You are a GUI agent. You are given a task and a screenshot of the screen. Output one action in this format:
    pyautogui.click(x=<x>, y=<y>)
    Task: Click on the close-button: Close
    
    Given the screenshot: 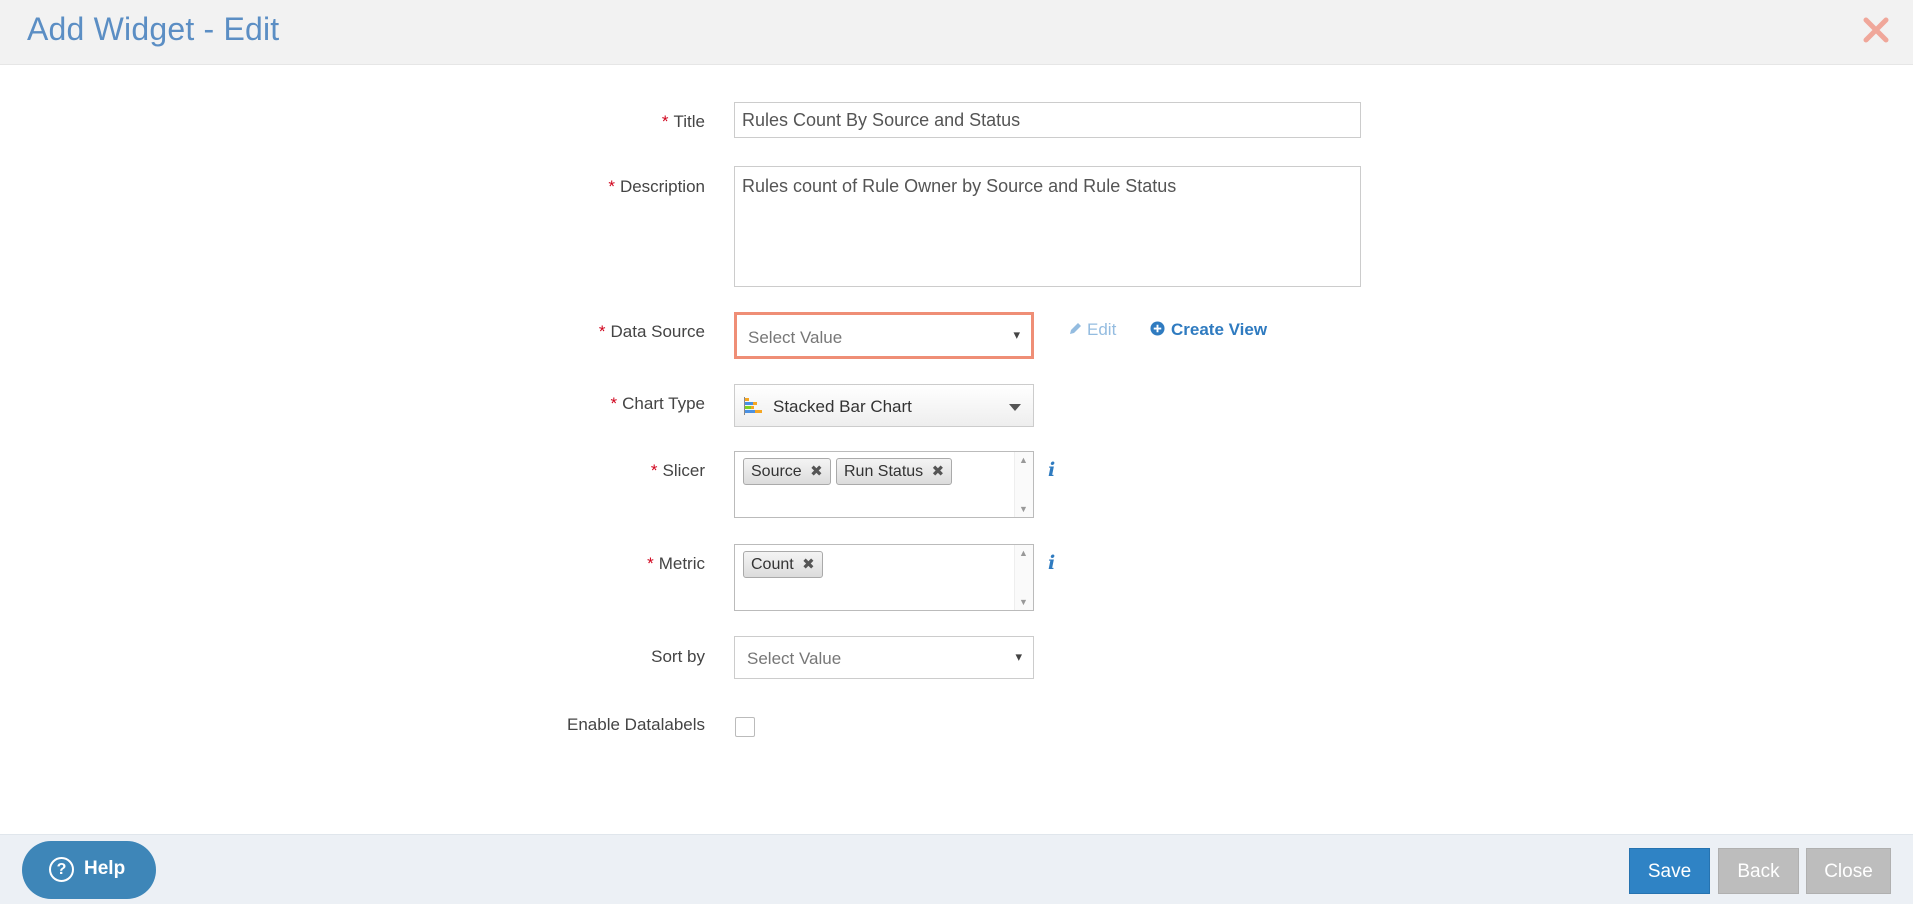 What is the action you would take?
    pyautogui.click(x=1848, y=871)
    